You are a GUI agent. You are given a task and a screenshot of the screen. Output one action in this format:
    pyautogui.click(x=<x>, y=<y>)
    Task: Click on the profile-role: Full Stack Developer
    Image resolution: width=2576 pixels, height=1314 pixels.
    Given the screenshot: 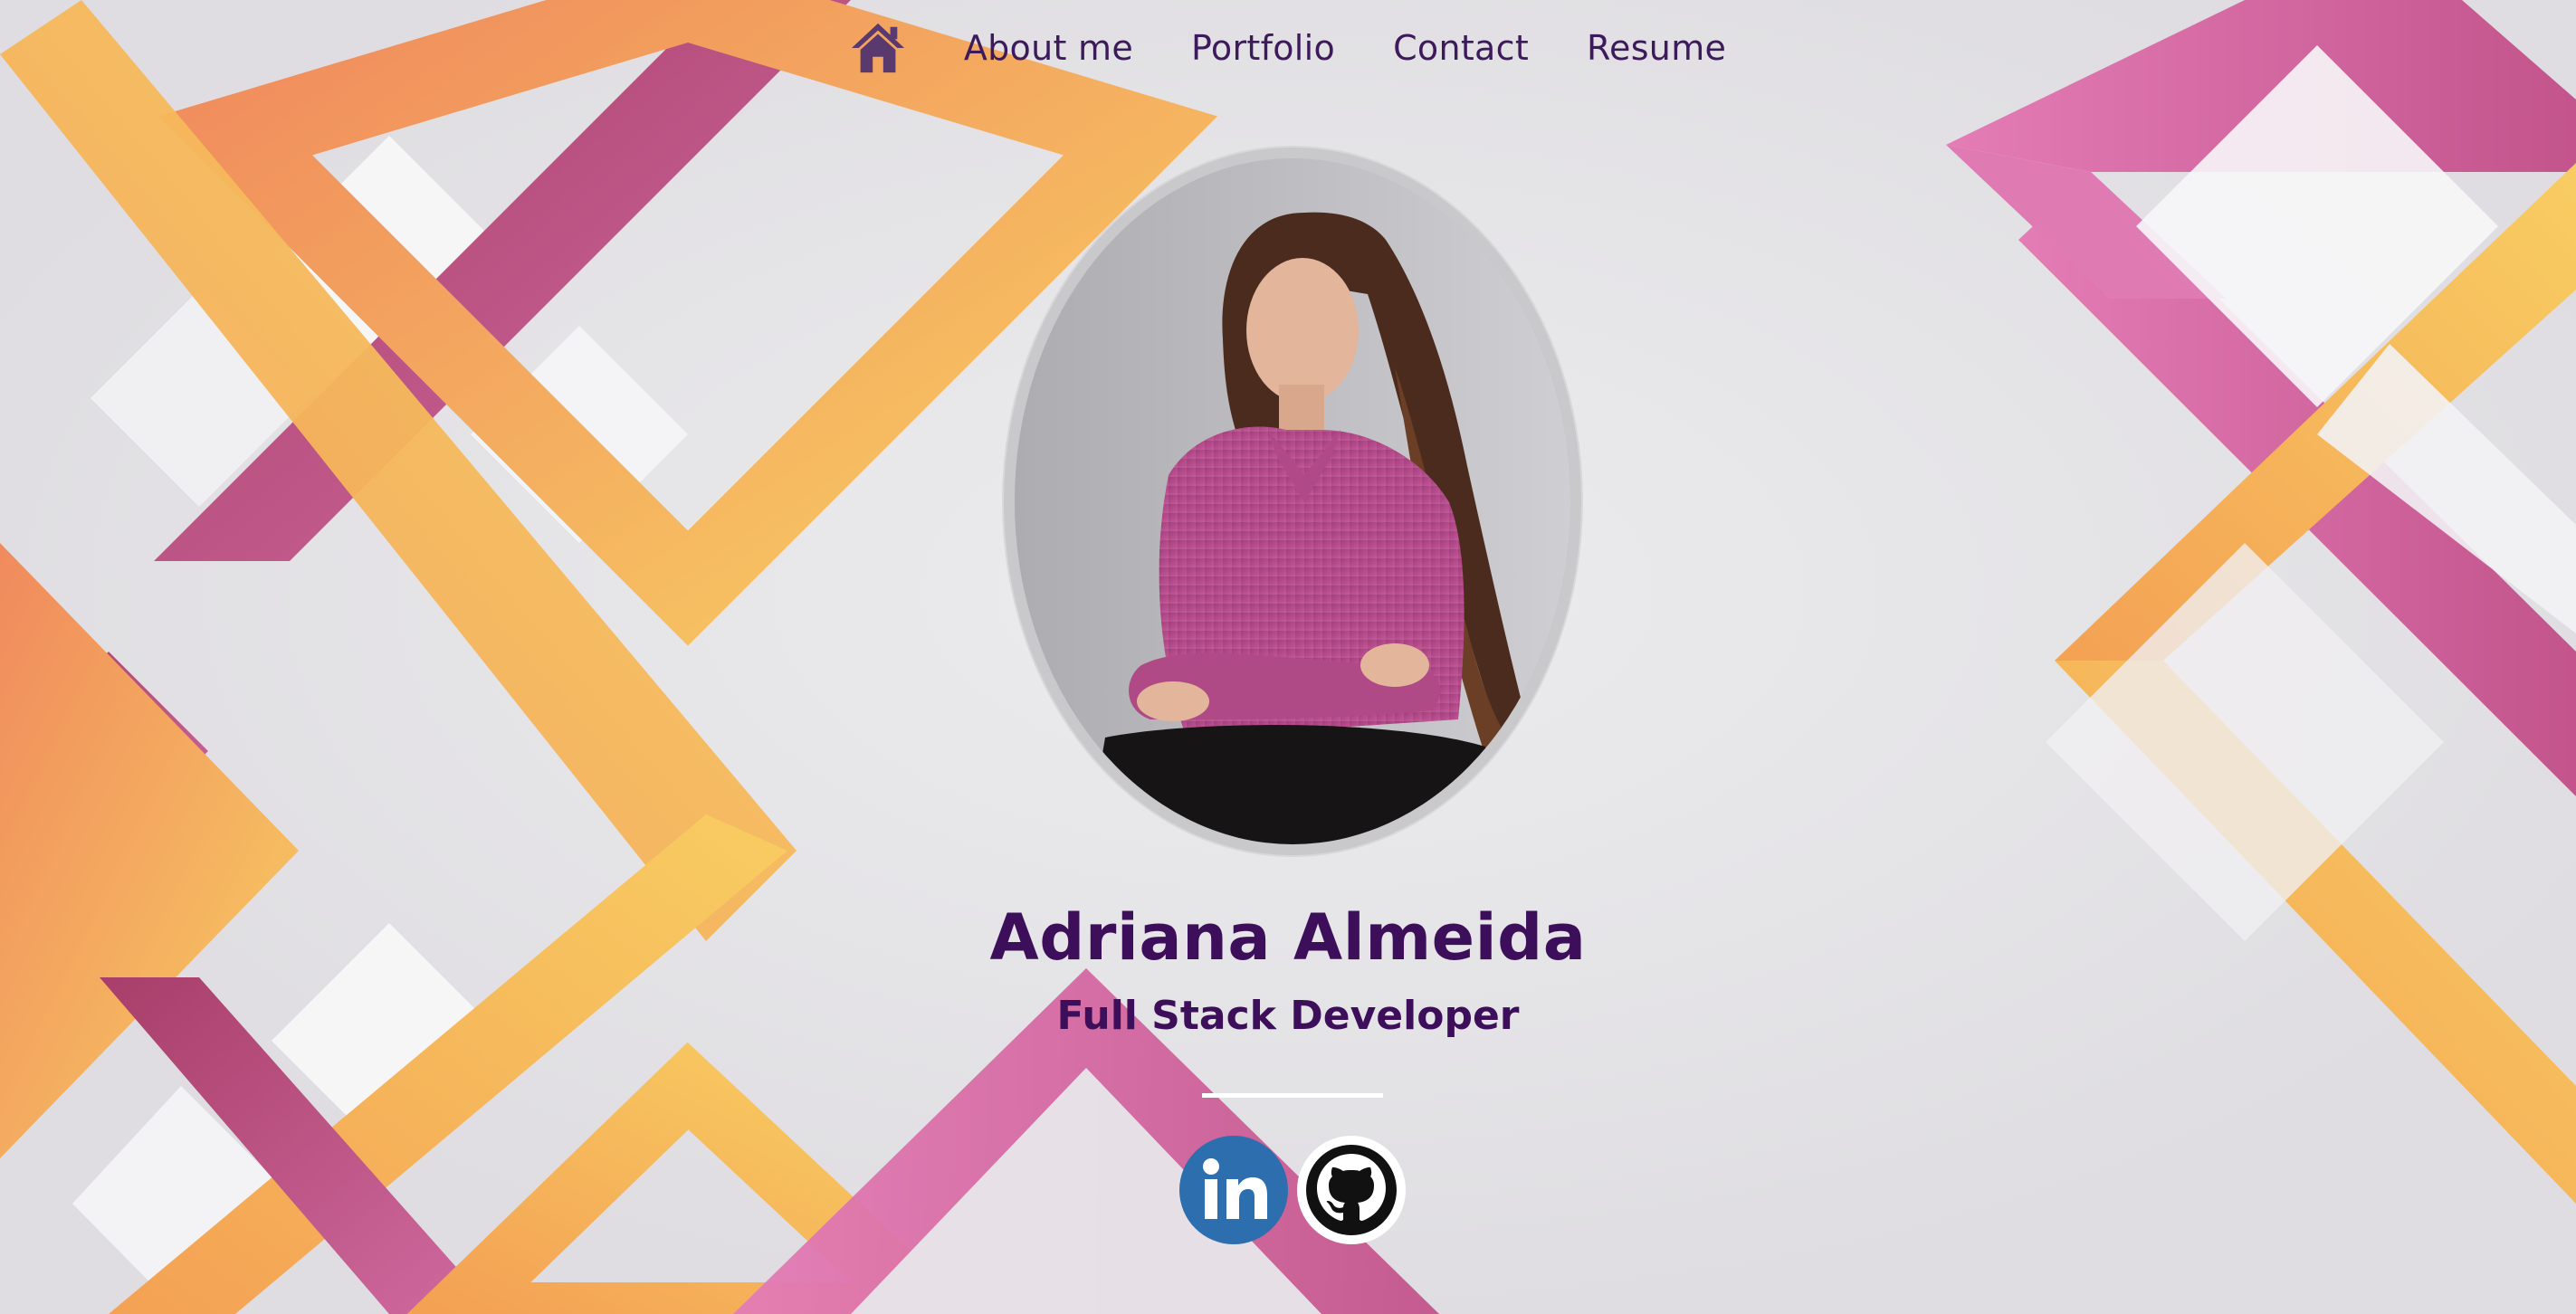 What is the action you would take?
    pyautogui.click(x=1288, y=1016)
    